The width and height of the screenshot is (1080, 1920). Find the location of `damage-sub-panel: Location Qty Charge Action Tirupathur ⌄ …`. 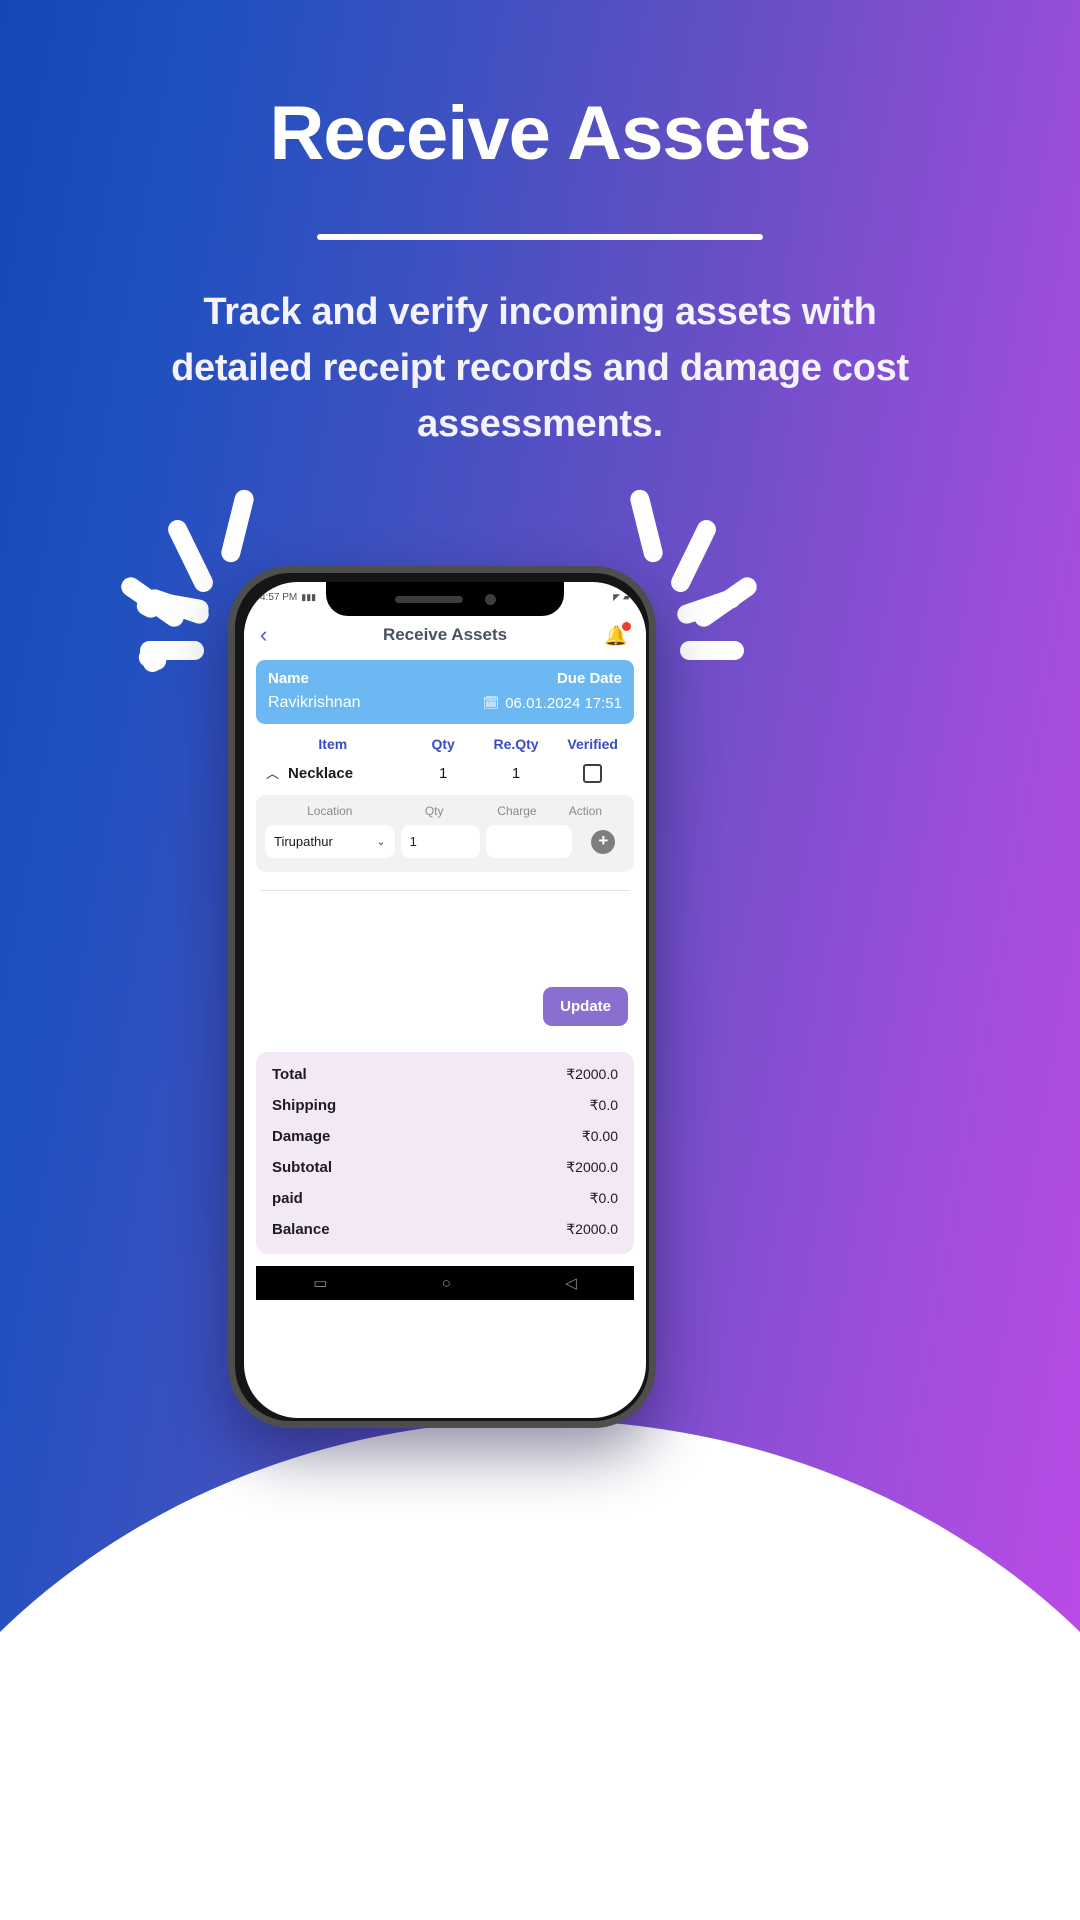

damage-sub-panel: Location Qty Charge Action Tirupathur ⌄ … is located at coordinates (445, 833).